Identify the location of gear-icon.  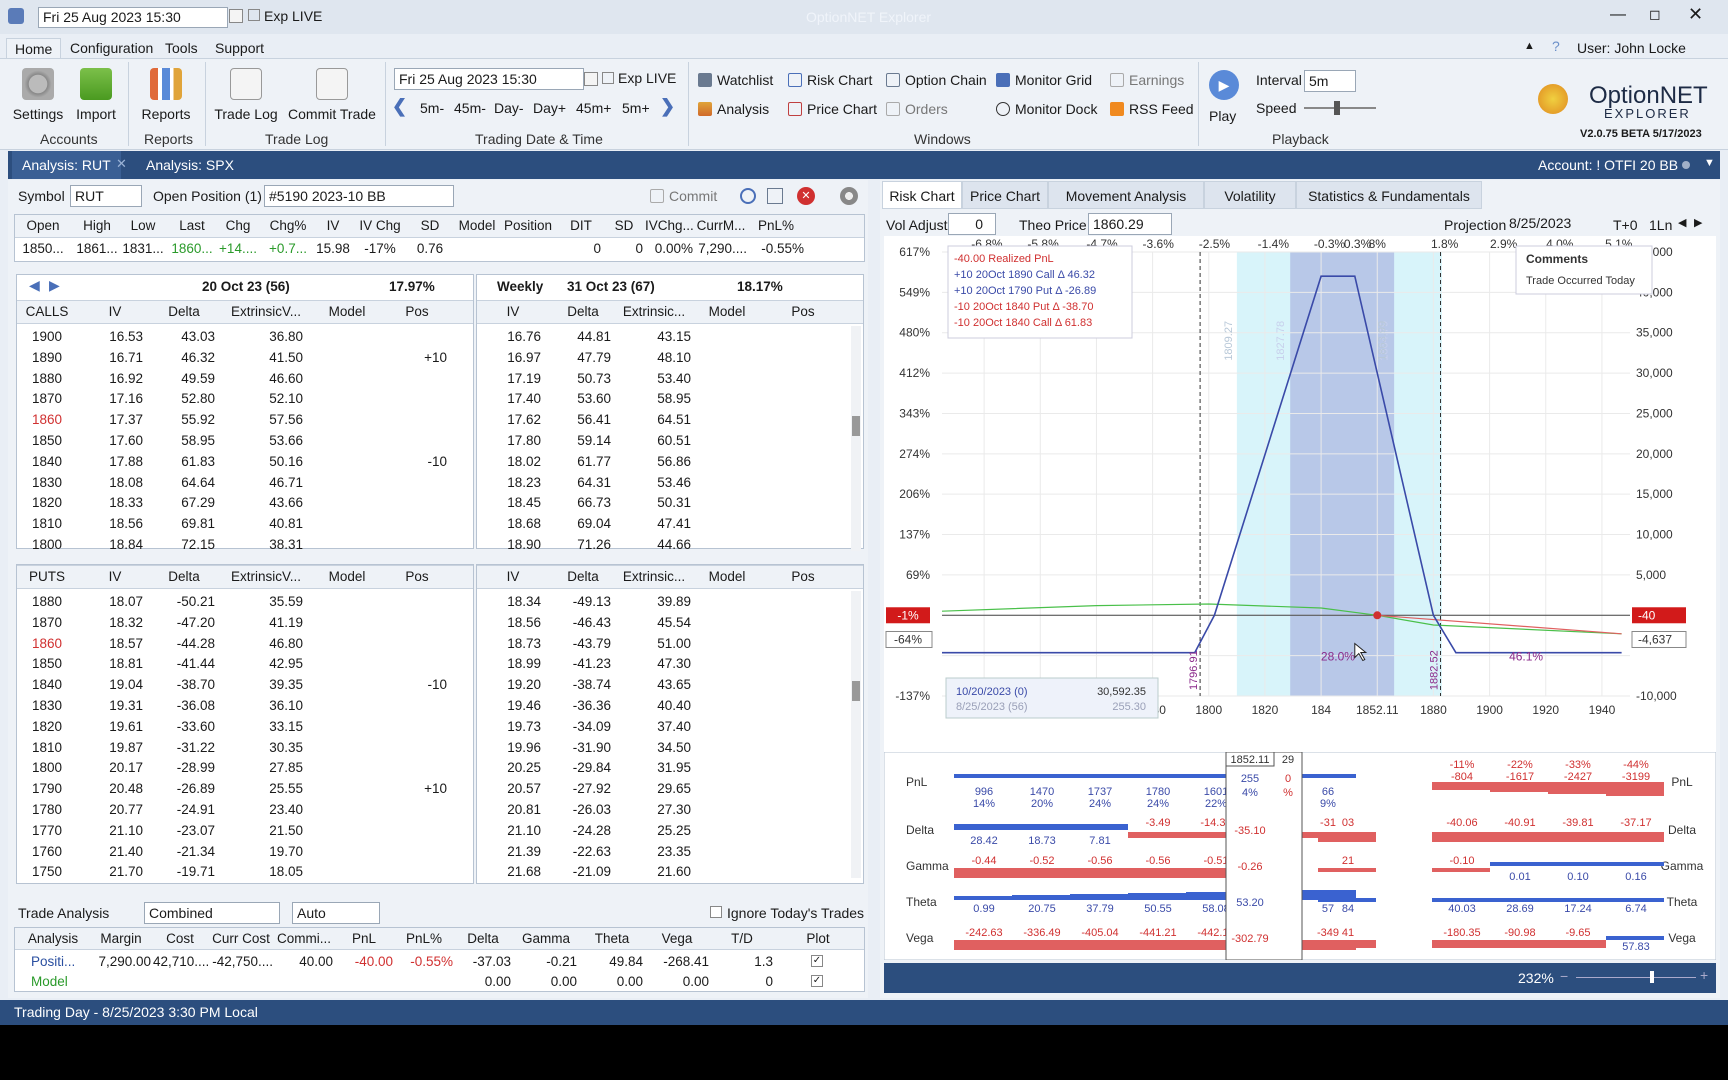
(849, 196).